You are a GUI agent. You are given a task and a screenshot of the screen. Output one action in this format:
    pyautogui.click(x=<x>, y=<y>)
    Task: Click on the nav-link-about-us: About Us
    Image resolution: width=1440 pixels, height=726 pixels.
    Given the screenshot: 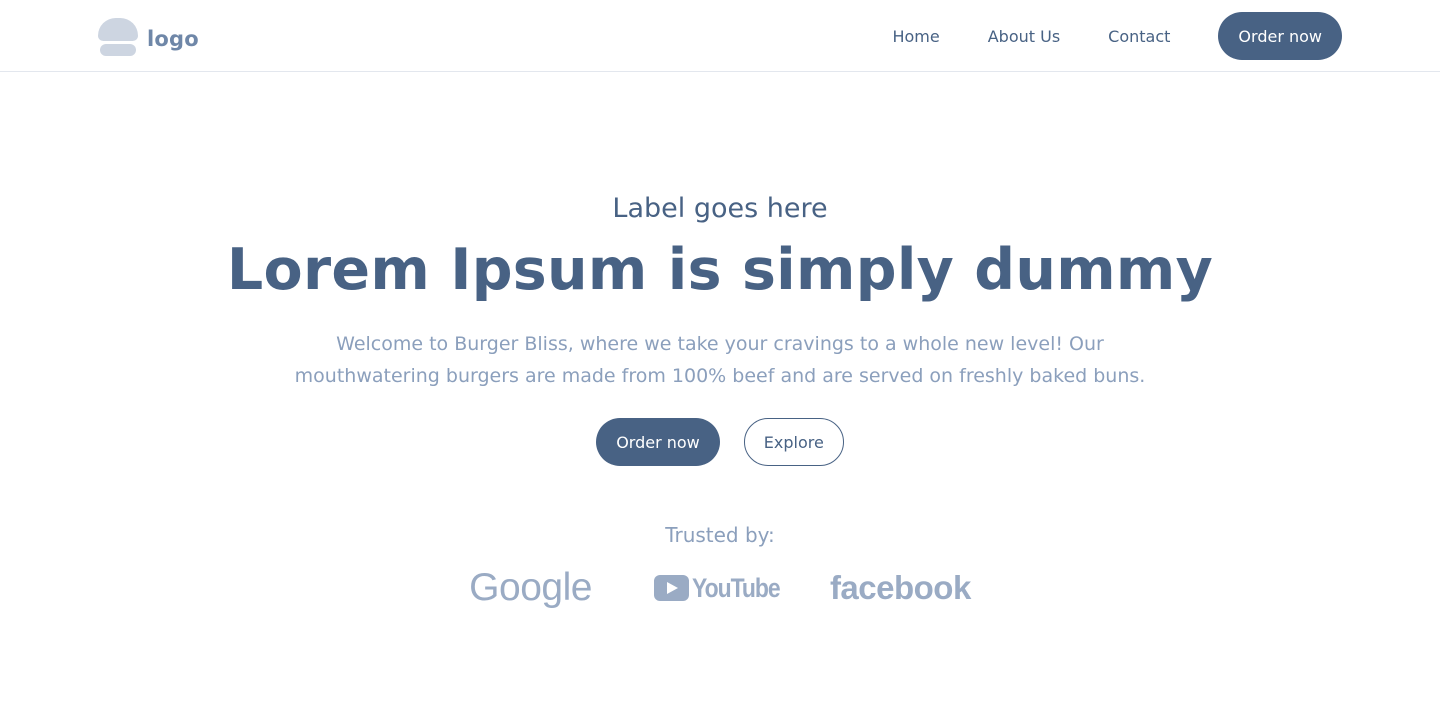 What is the action you would take?
    pyautogui.click(x=1024, y=36)
    